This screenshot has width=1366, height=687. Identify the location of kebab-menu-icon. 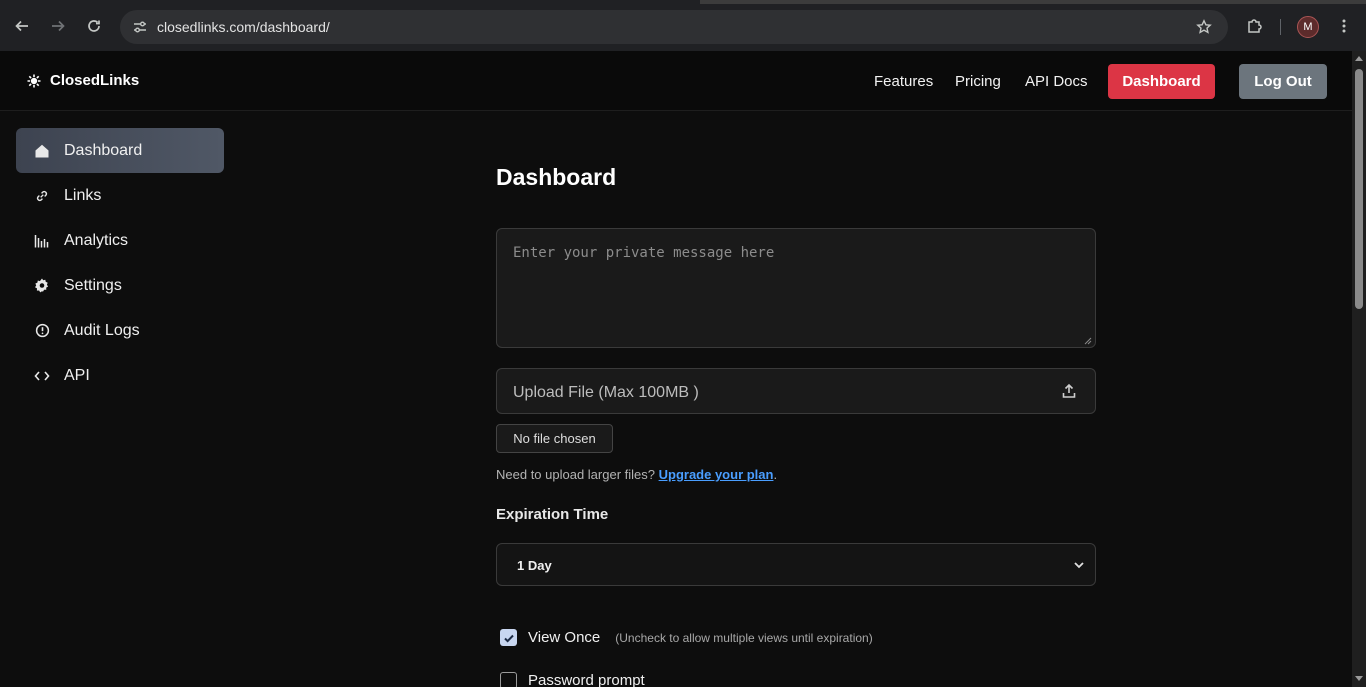
(1344, 26).